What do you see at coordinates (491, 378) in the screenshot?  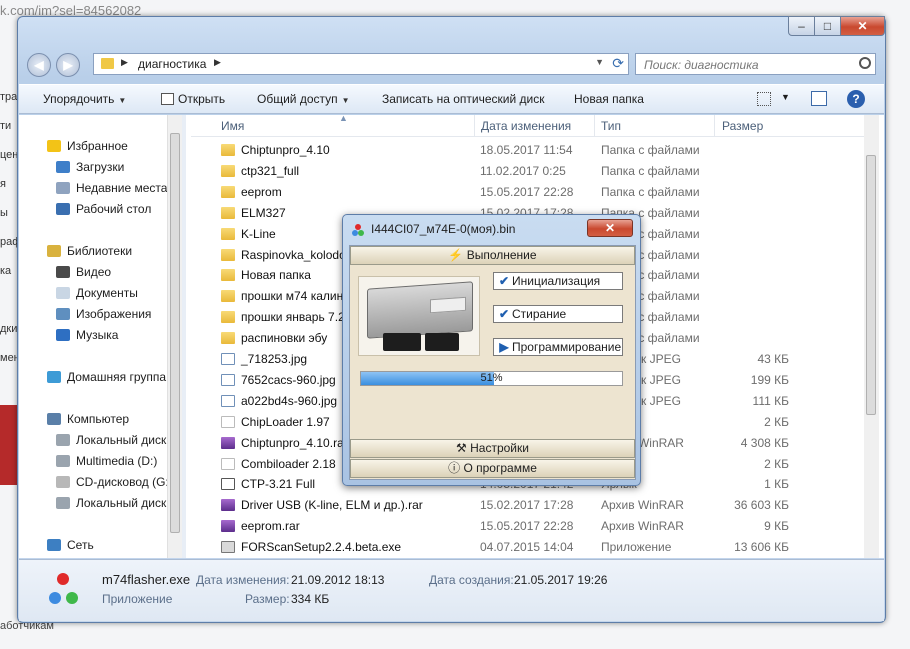 I see `progress-text: 51%` at bounding box center [491, 378].